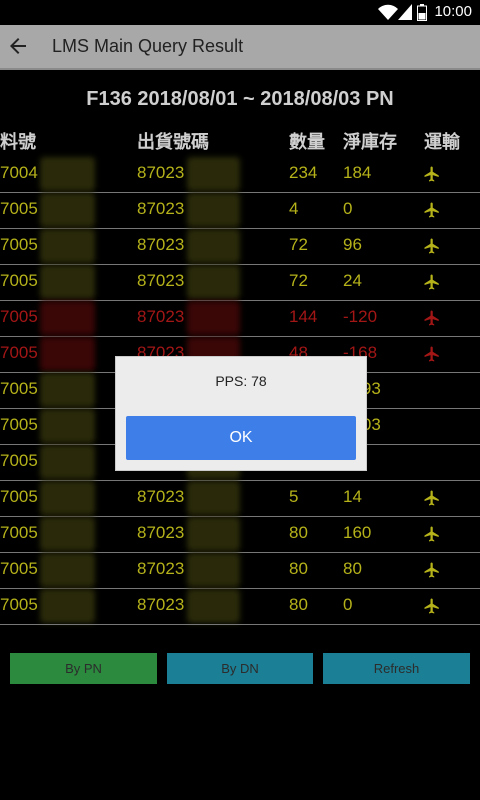 Image resolution: width=480 pixels, height=800 pixels. I want to click on cell-net-stock: 96, so click(352, 244).